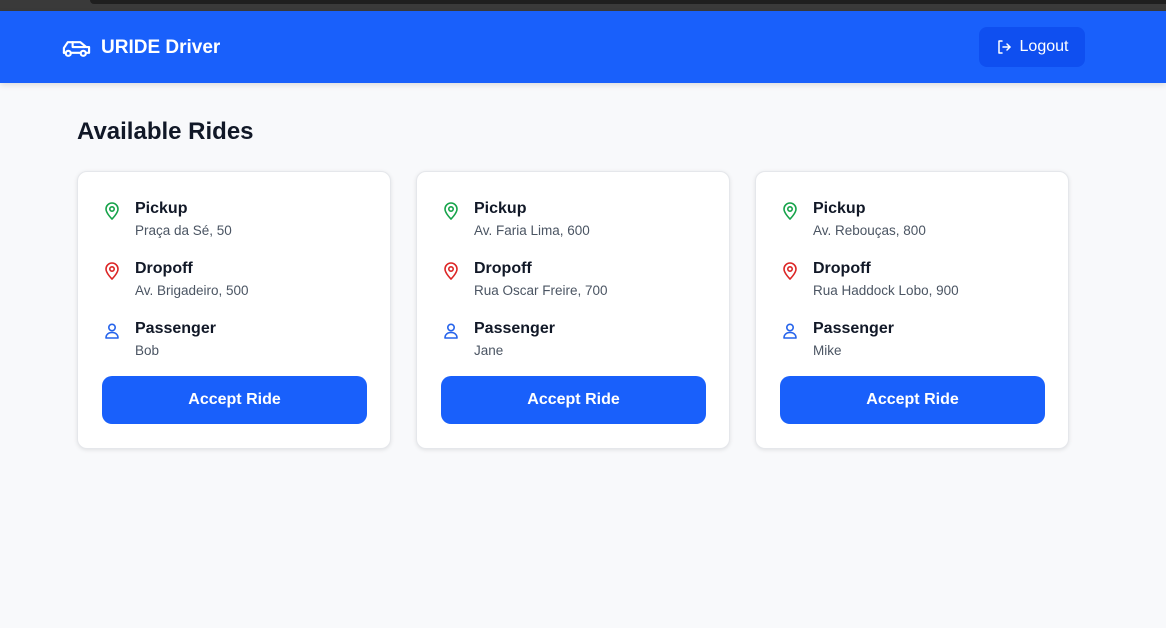 The image size is (1166, 628). What do you see at coordinates (167, 219) in the screenshot?
I see `pickup-row: Pickup Praça da Sé, 50` at bounding box center [167, 219].